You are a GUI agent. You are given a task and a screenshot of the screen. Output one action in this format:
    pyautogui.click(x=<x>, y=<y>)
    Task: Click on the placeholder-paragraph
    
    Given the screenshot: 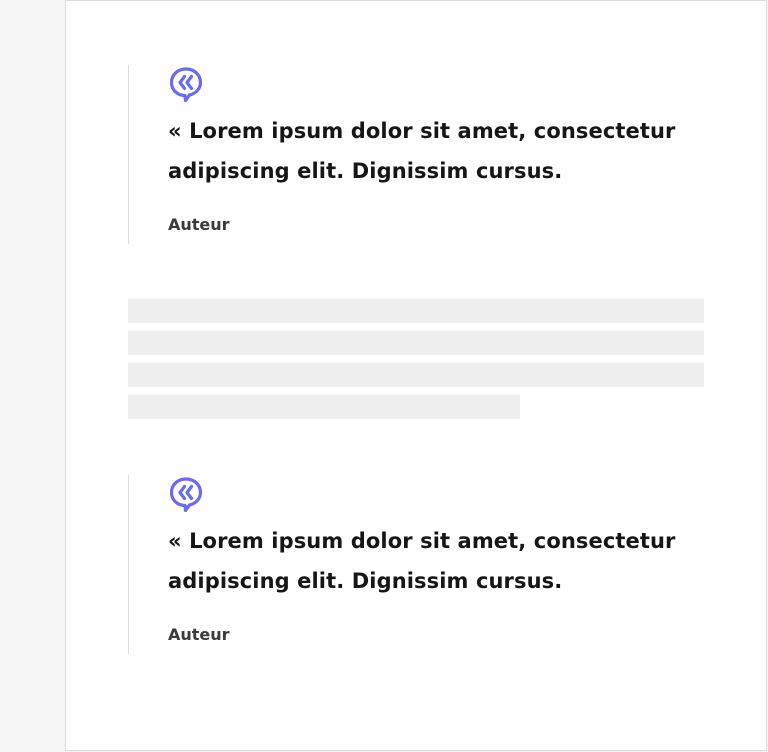 What is the action you would take?
    pyautogui.click(x=416, y=363)
    